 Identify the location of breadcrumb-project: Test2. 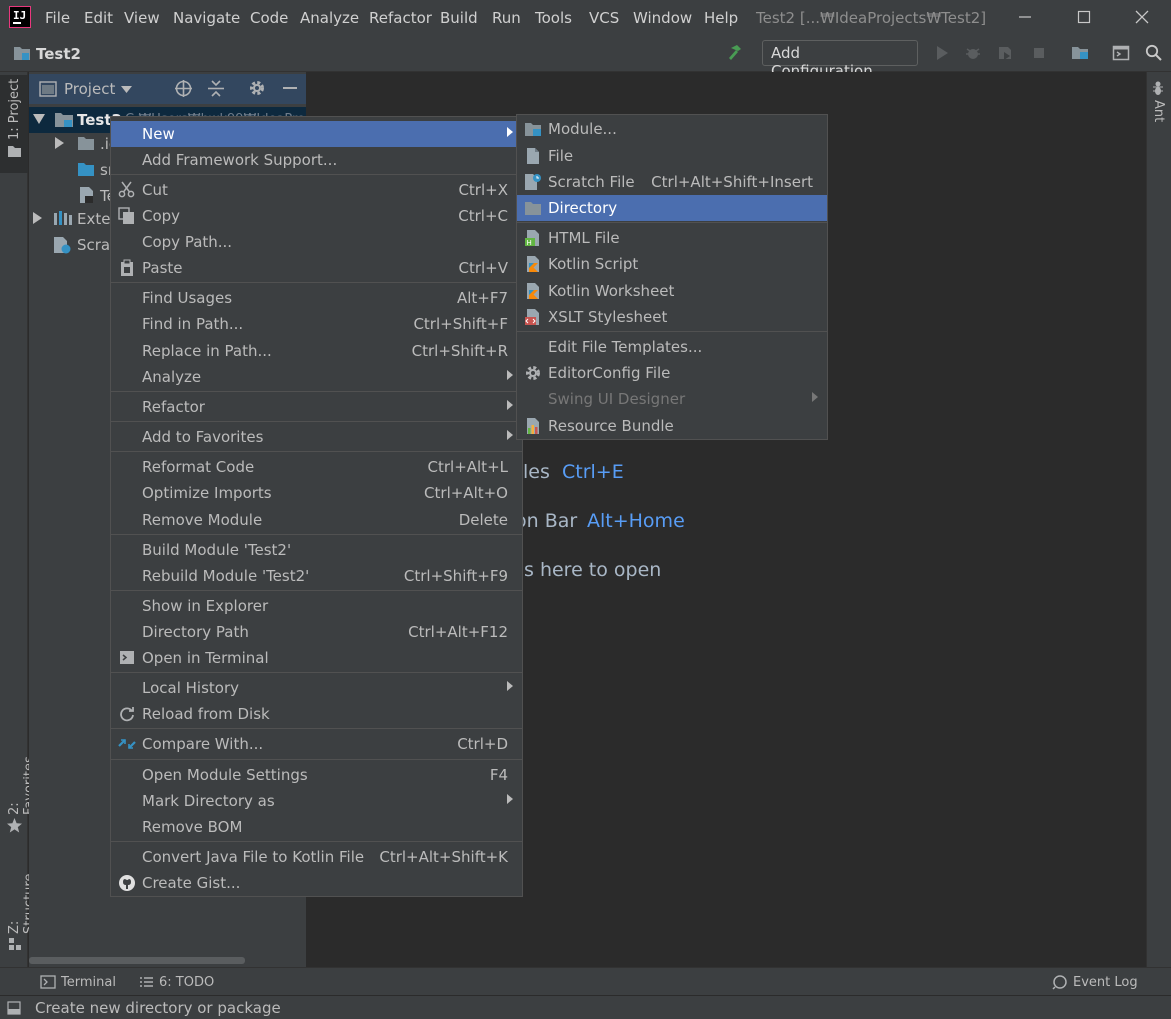
(58, 54).